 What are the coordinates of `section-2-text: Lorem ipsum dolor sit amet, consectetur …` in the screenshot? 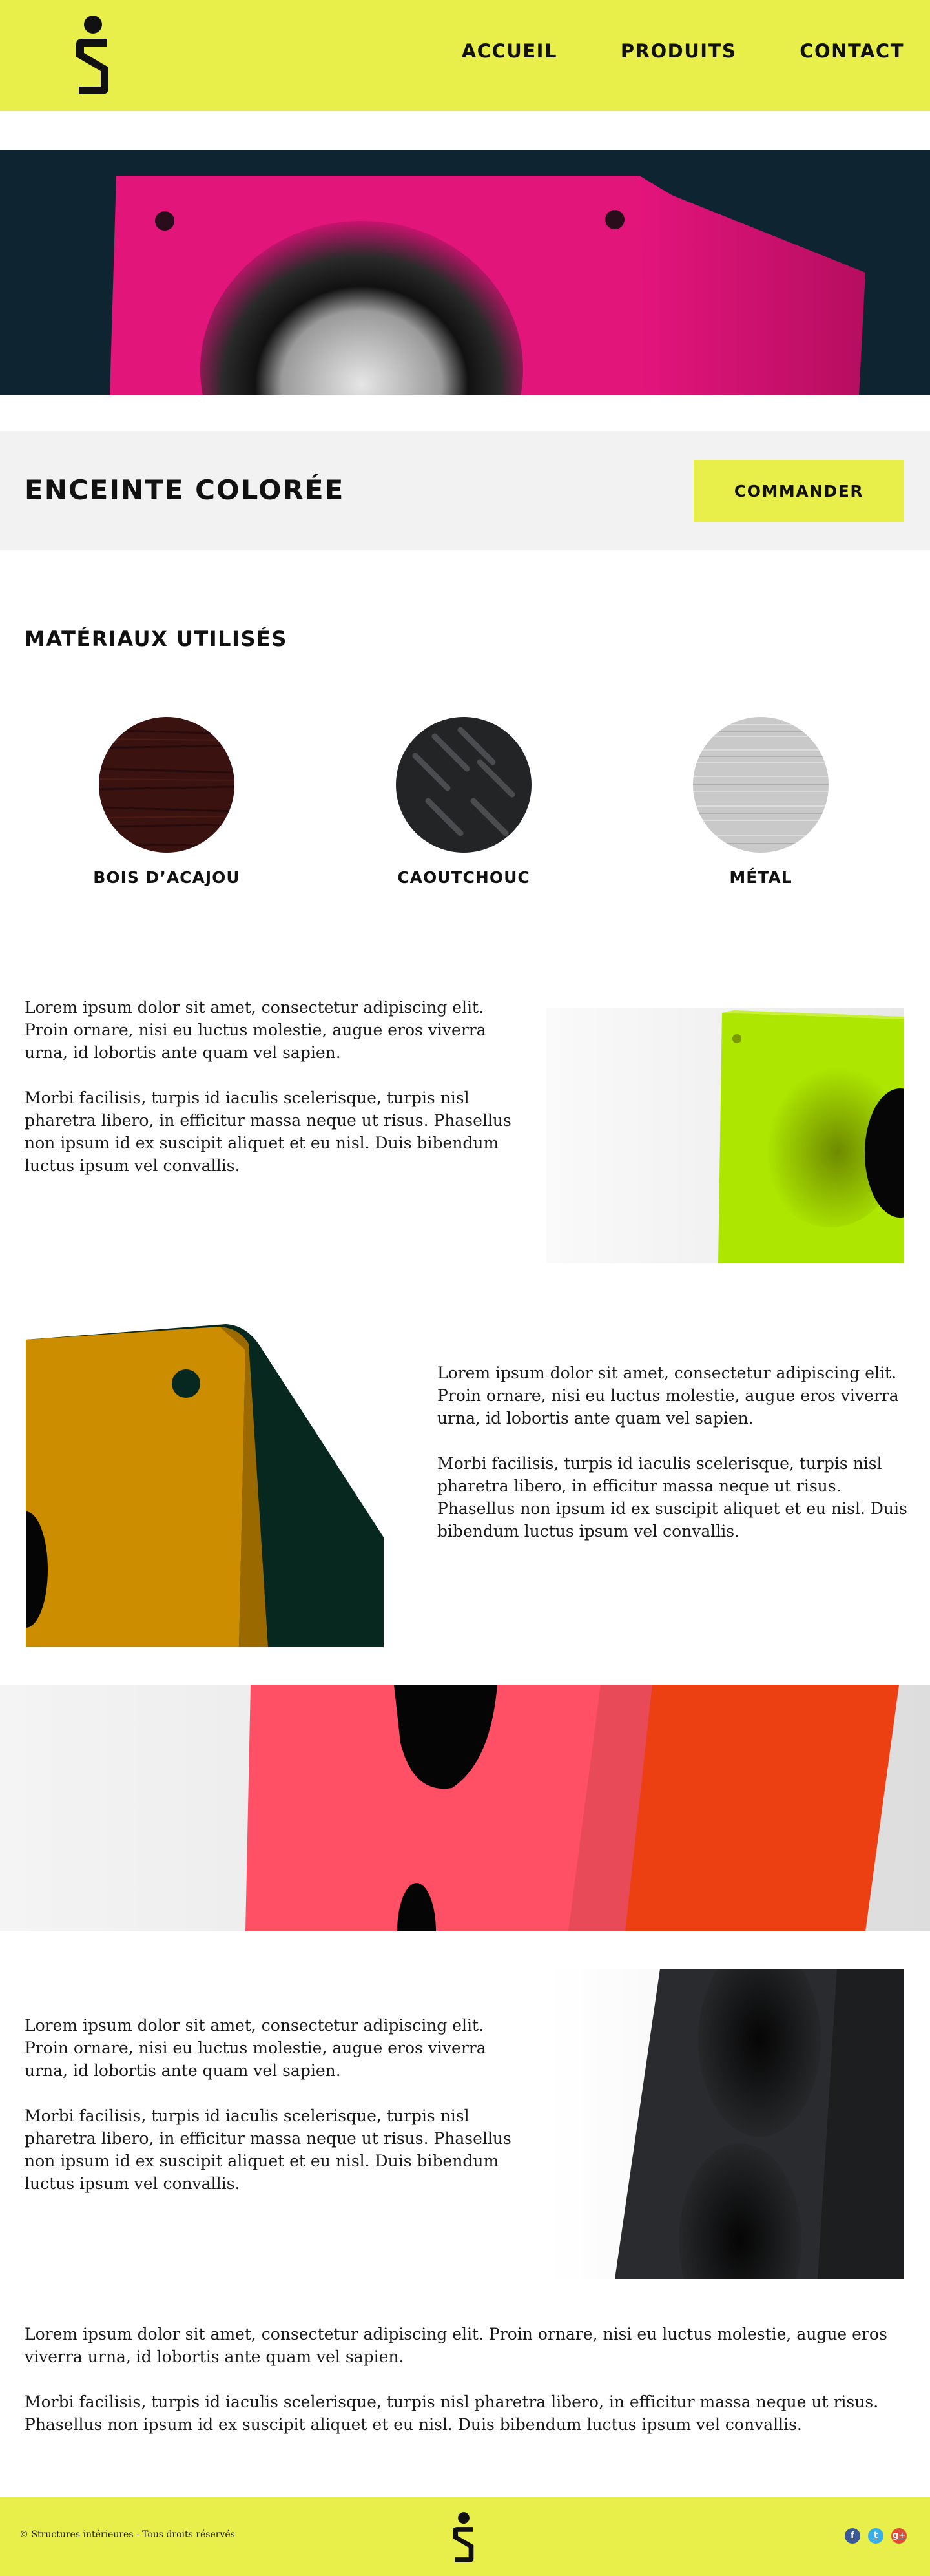 It's located at (673, 1452).